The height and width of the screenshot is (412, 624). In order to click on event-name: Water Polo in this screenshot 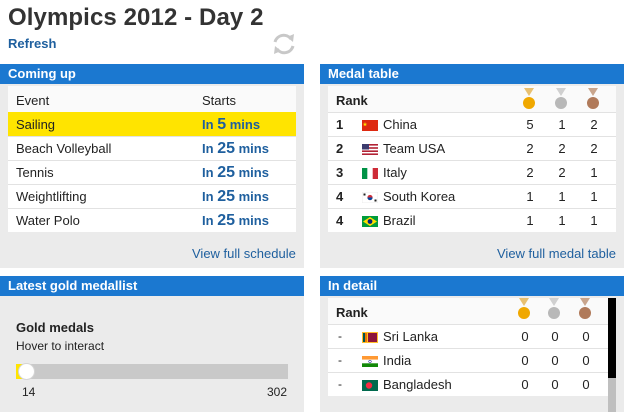, I will do `click(48, 220)`.